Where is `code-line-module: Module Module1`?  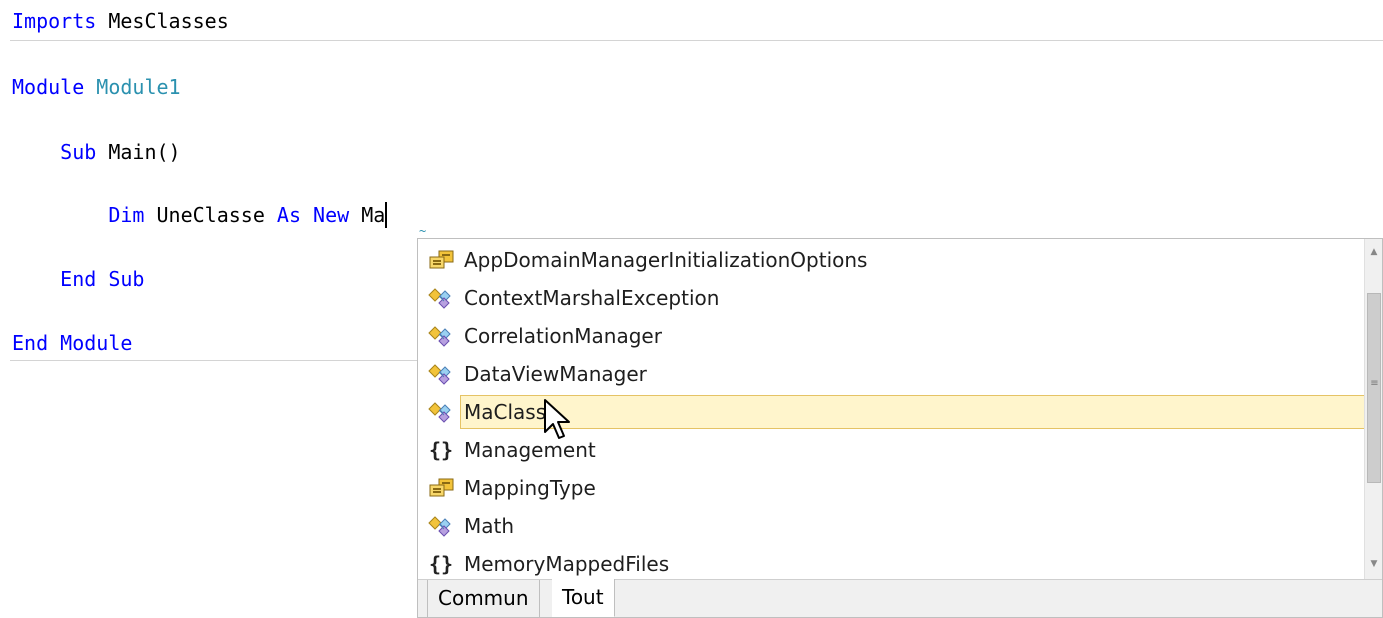 code-line-module: Module Module1 is located at coordinates (96, 87).